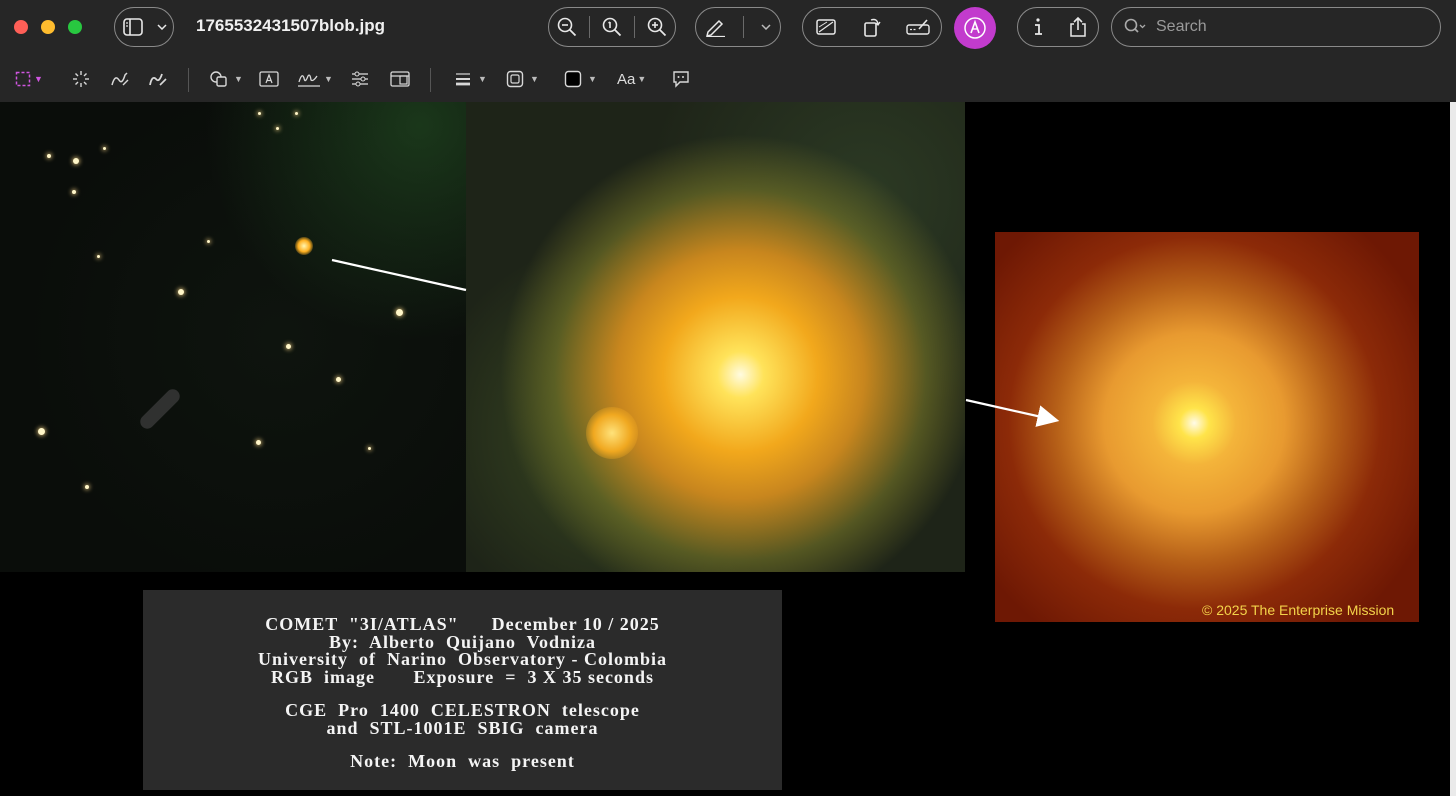  What do you see at coordinates (75, 27) in the screenshot?
I see `zoom-window-button` at bounding box center [75, 27].